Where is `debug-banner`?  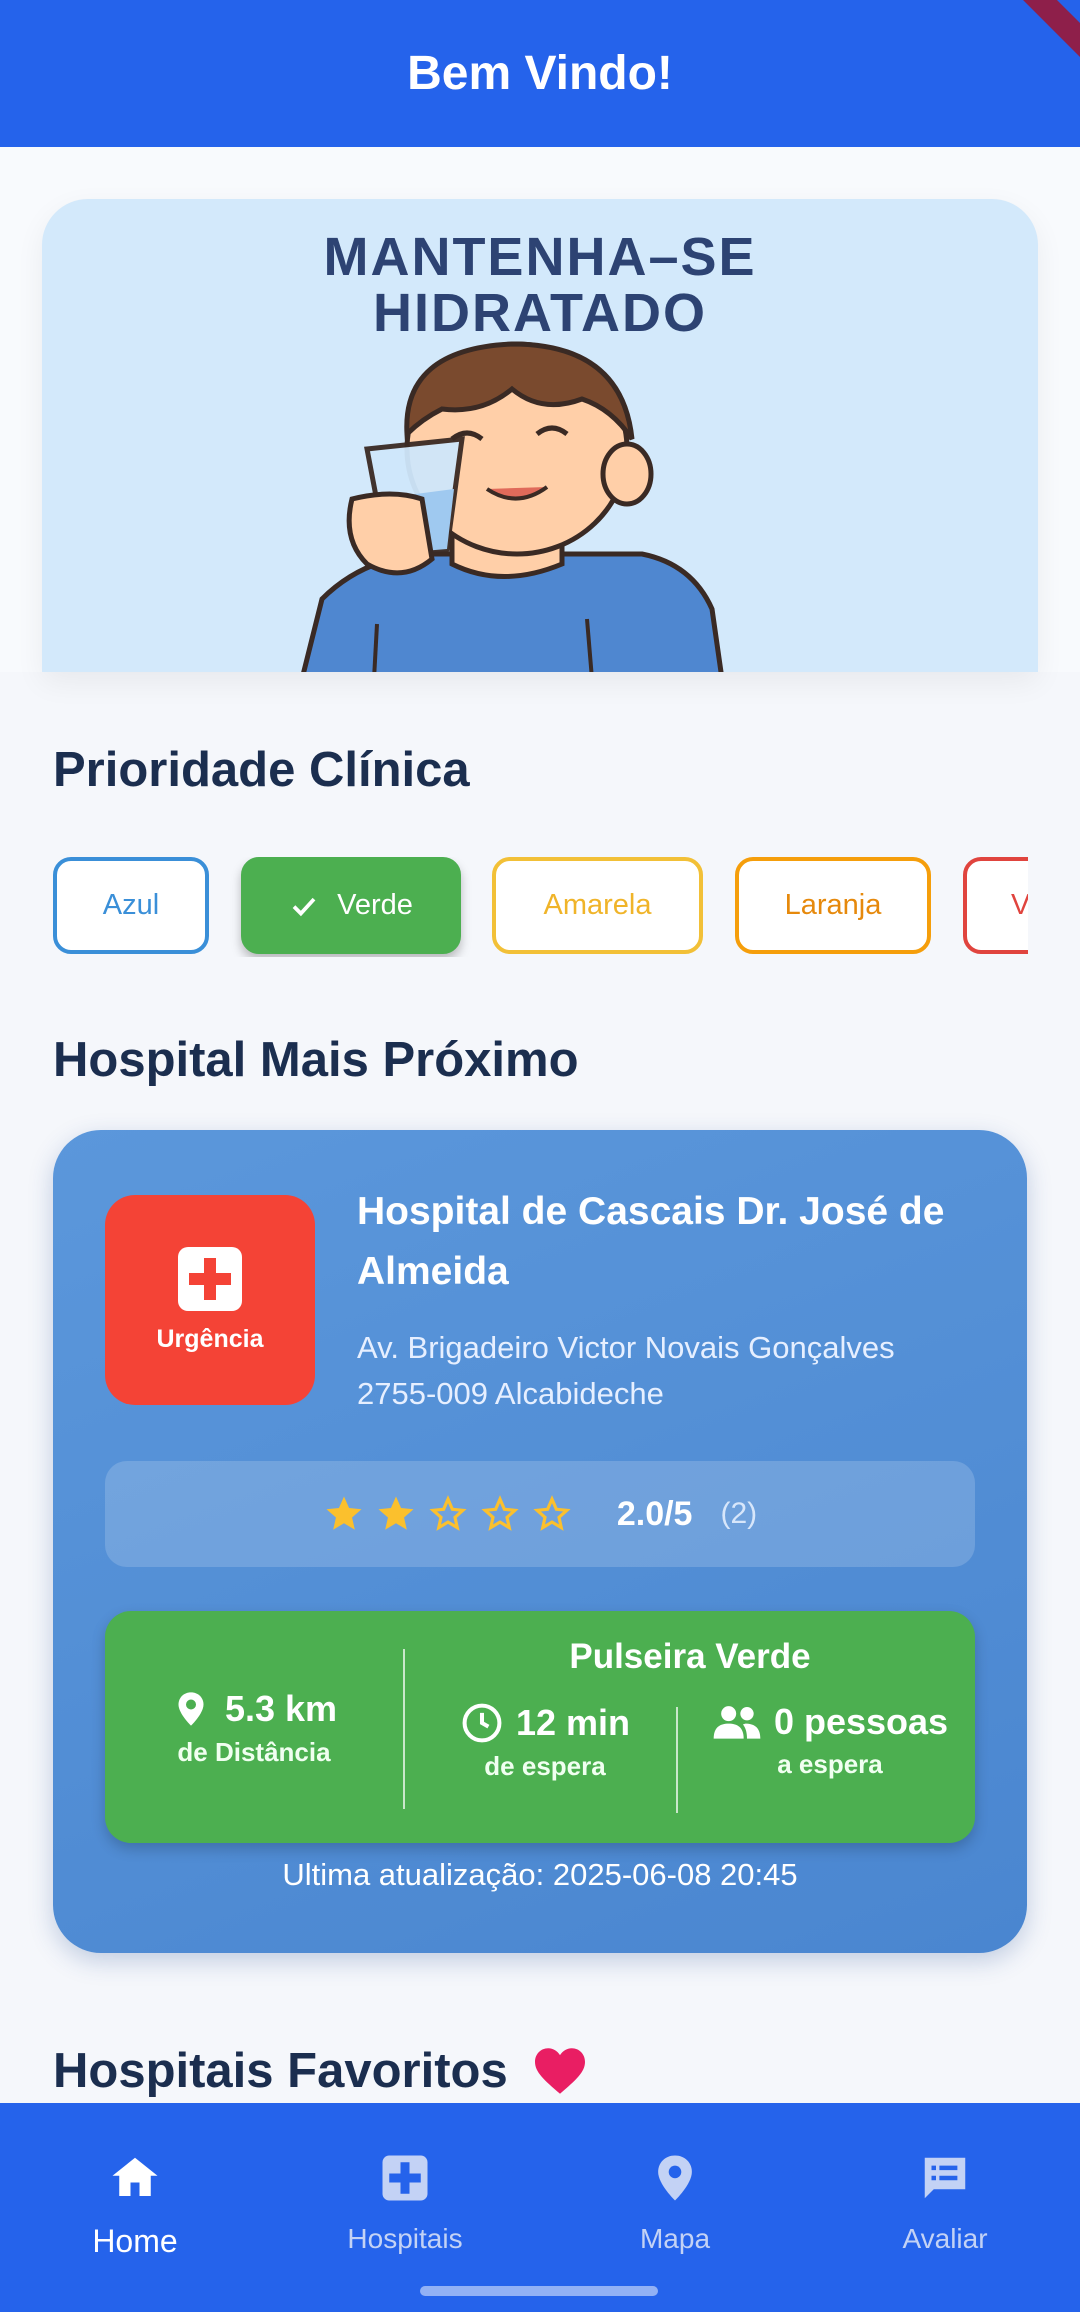 debug-banner is located at coordinates (1044, 35).